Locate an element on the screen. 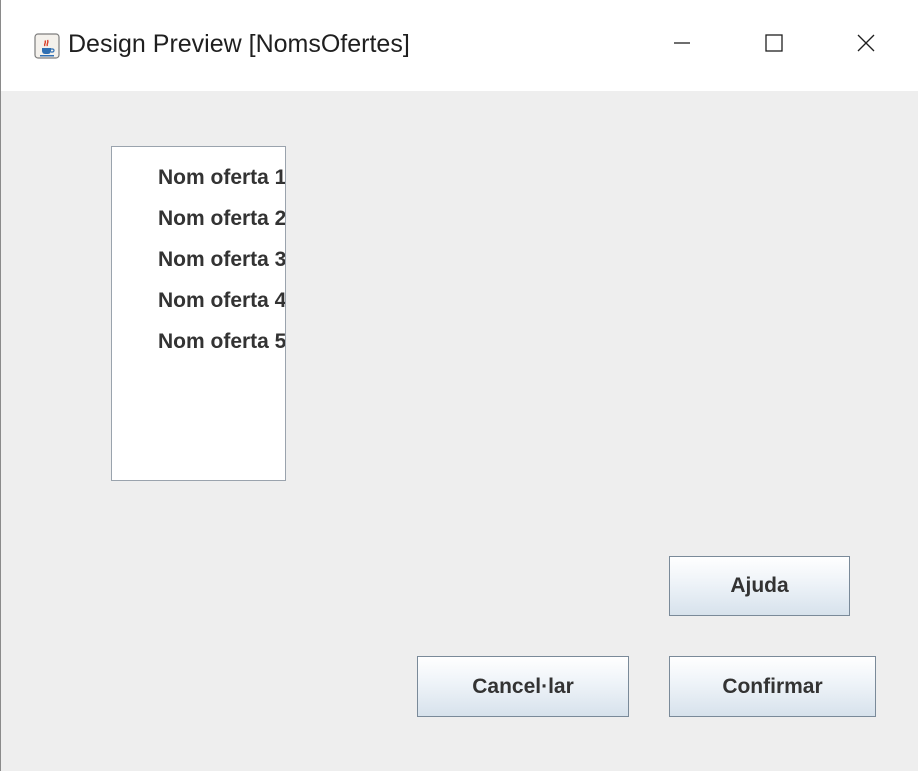 Image resolution: width=918 pixels, height=771 pixels. title-bar: Design Preview [NomsOfertes] is located at coordinates (459, 45).